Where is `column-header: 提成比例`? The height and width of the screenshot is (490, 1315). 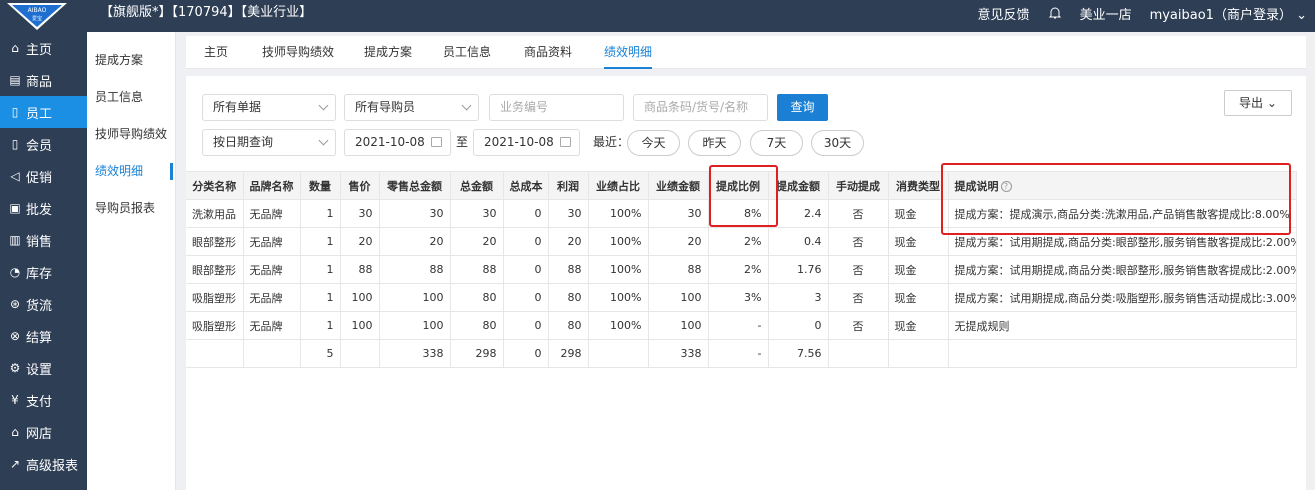 column-header: 提成比例 is located at coordinates (738, 185).